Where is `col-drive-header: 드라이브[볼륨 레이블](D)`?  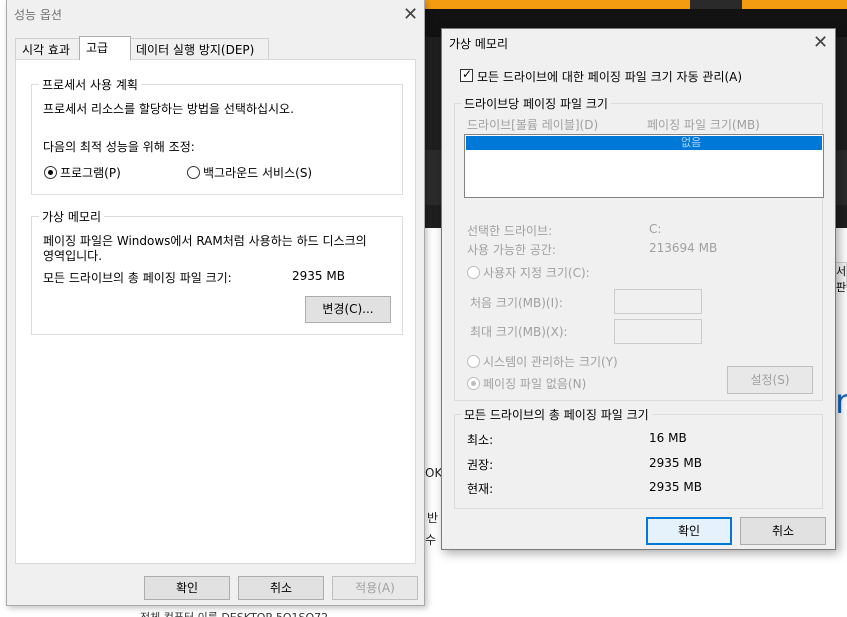
col-drive-header: 드라이브[볼륨 레이블](D) is located at coordinates (533, 125).